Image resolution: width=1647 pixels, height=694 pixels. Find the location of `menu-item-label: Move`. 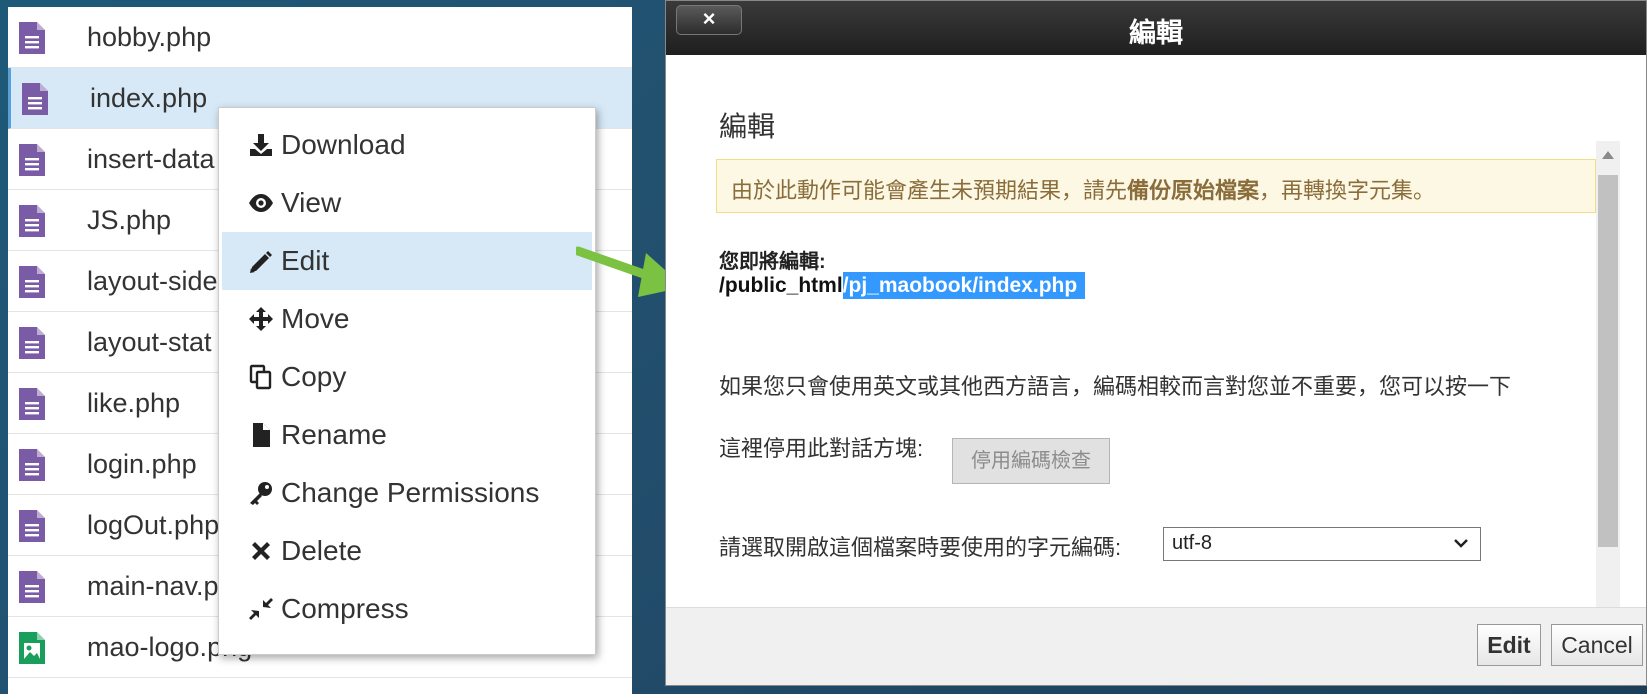

menu-item-label: Move is located at coordinates (315, 318).